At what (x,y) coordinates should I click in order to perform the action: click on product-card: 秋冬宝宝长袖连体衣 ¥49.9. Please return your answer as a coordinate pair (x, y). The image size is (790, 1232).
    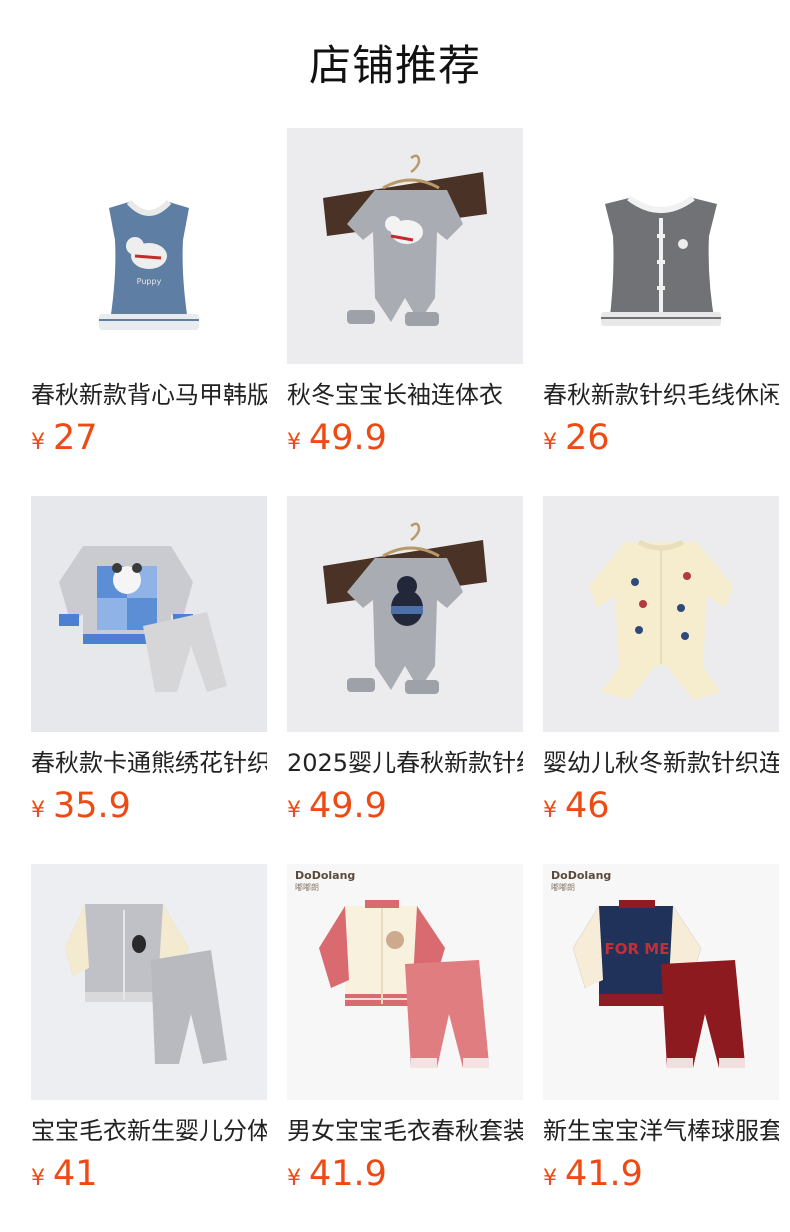
    Looking at the image, I should click on (405, 312).